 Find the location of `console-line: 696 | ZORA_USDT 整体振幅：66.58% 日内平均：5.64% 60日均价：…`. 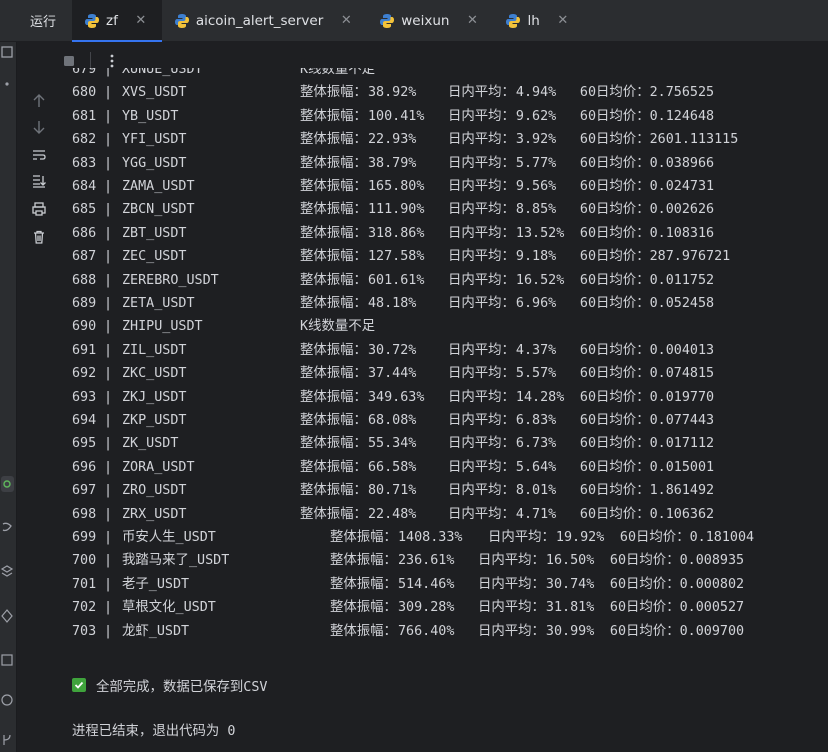

console-line: 696 | ZORA_USDT 整体振幅：66.58% 日内平均：5.64% 60日均价：… is located at coordinates (393, 467).